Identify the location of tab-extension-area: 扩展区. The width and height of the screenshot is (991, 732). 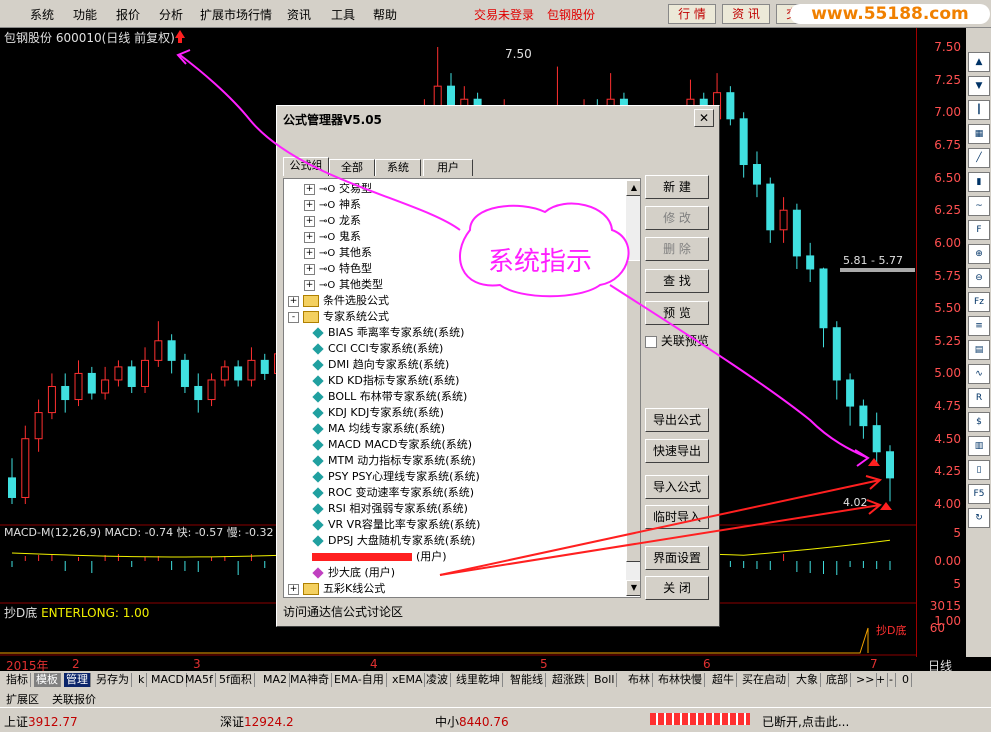
(22, 699).